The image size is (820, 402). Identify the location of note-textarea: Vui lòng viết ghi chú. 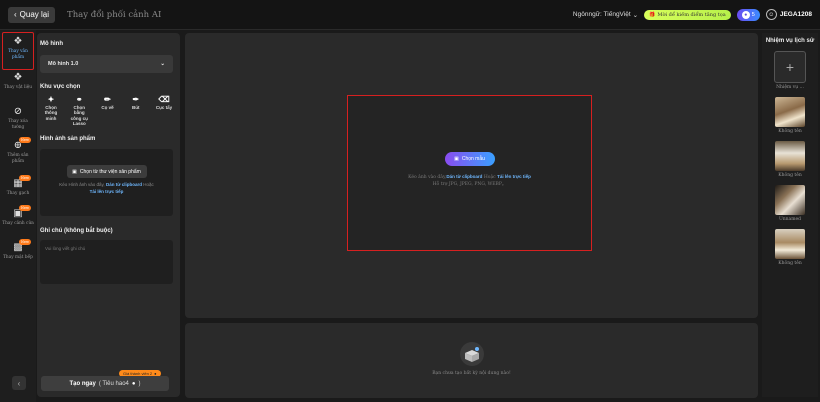
(106, 262).